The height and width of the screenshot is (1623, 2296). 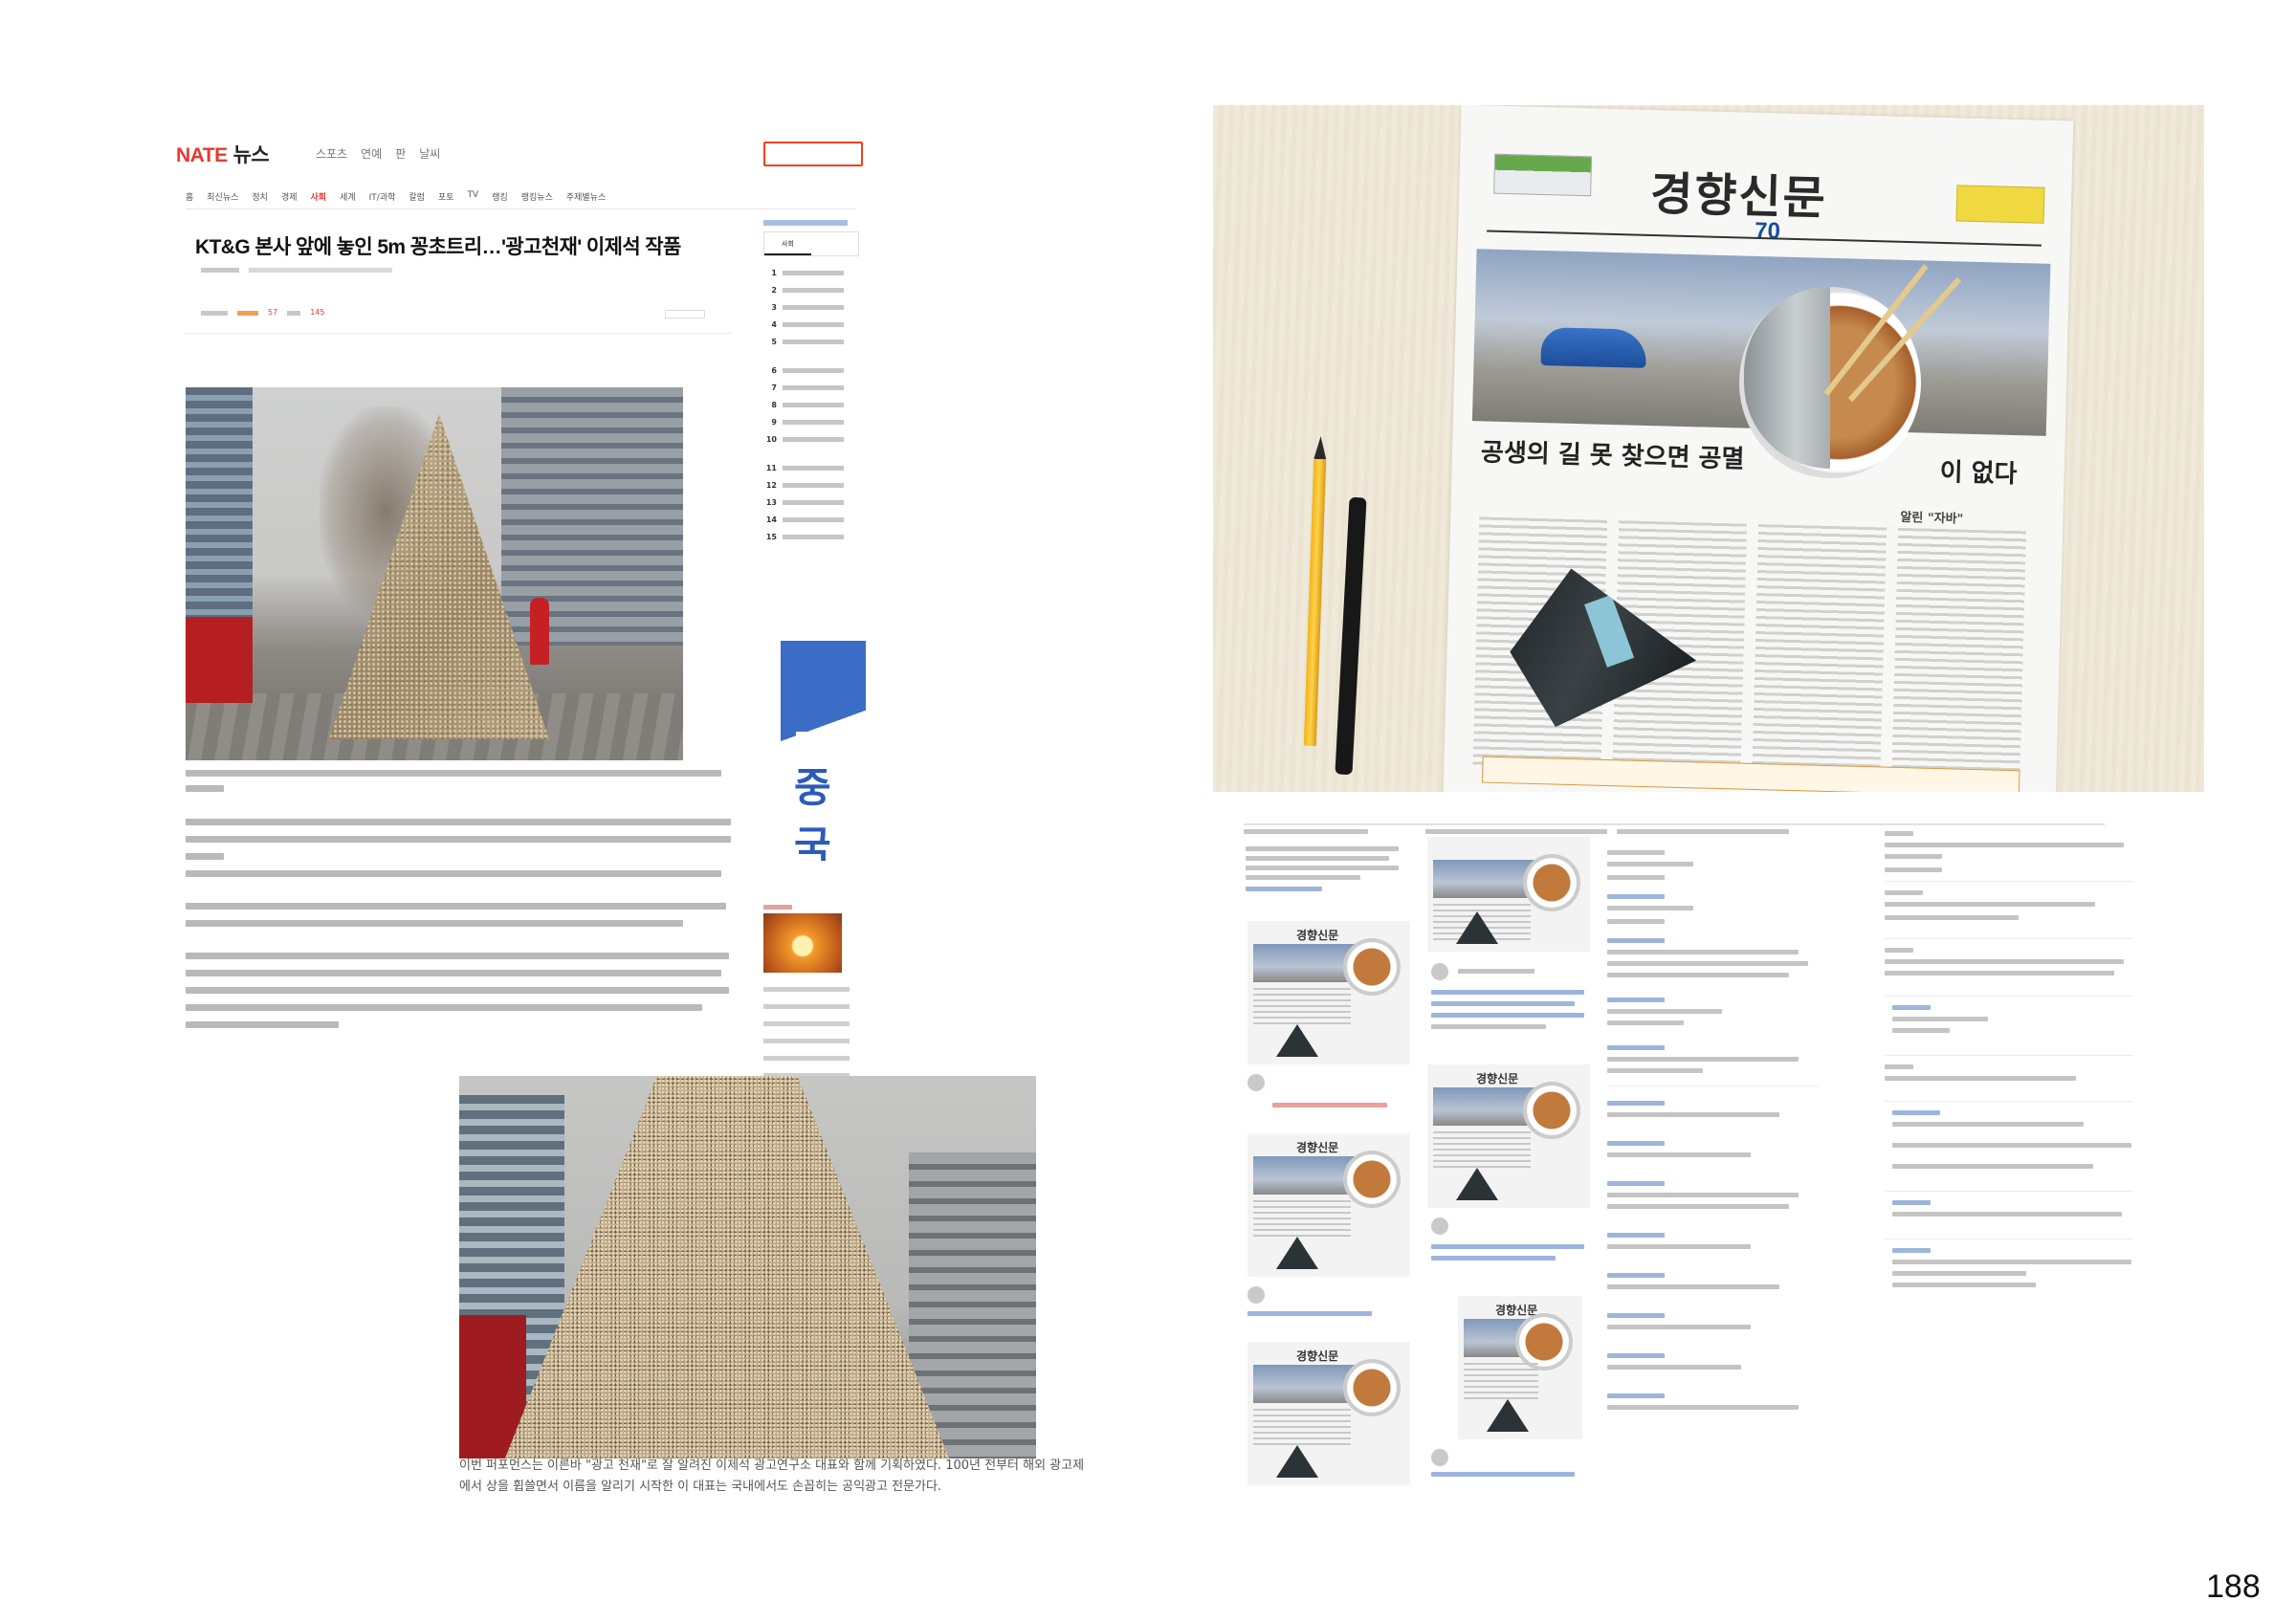 I want to click on subnav-photo: 포토, so click(x=446, y=197).